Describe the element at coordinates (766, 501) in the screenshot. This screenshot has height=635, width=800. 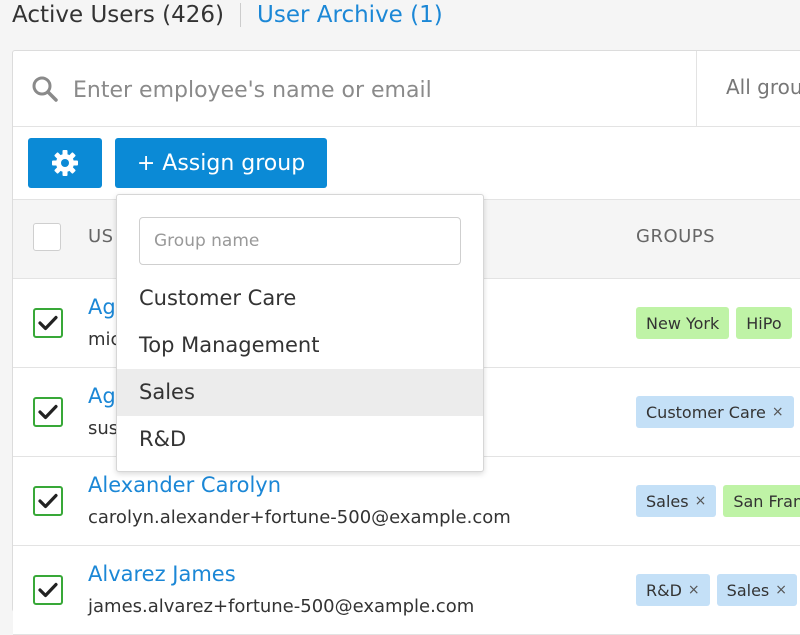
I see `group-tag-label: San Franc` at that location.